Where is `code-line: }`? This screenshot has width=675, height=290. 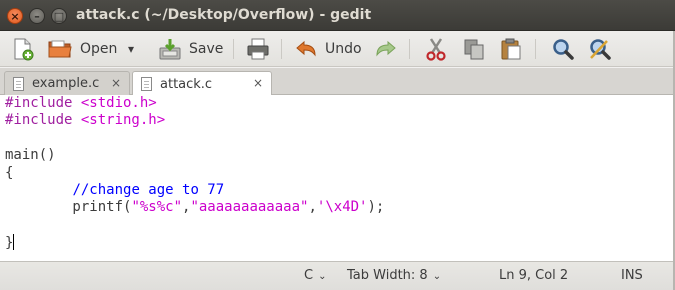 code-line: } is located at coordinates (339, 242).